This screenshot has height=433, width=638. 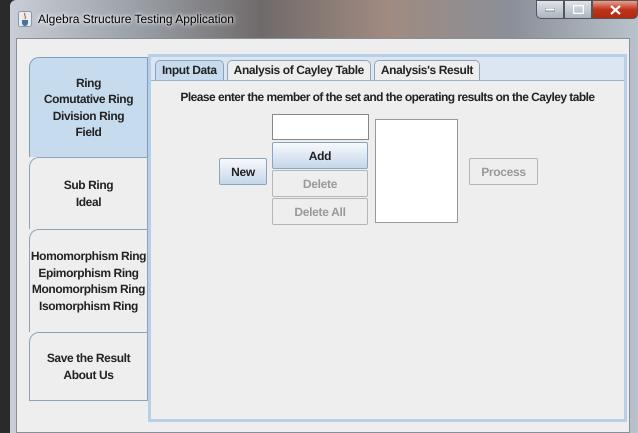 I want to click on tab: Analysis of Cayley Table, so click(x=298, y=70).